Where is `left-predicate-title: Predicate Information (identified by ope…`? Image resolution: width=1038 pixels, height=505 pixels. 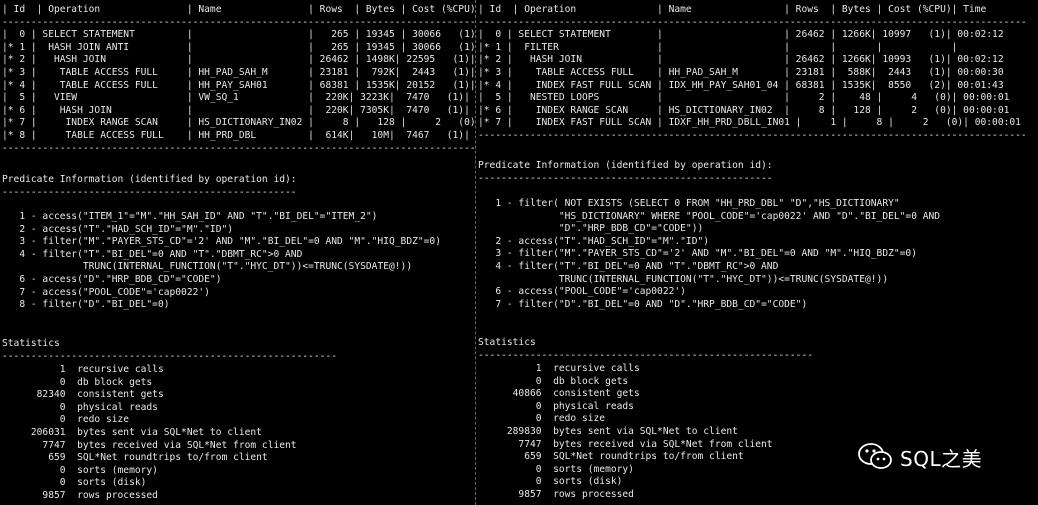 left-predicate-title: Predicate Information (identified by ope… is located at coordinates (149, 186).